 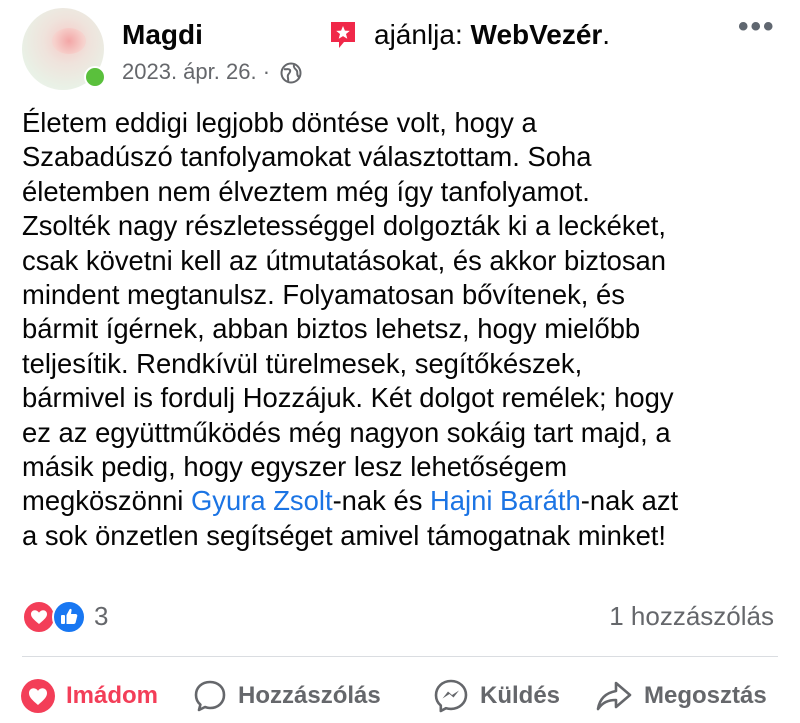 I want to click on messenger-icon, so click(x=451, y=696).